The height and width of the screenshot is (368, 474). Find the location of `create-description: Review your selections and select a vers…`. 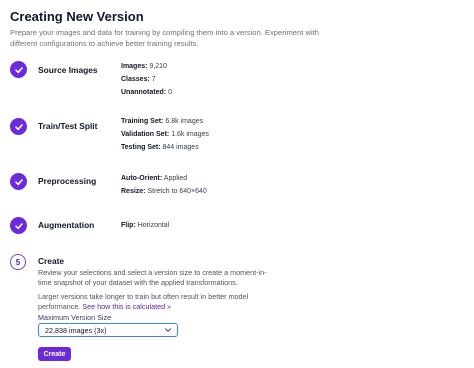

create-description: Review your selections and select a vers… is located at coordinates (152, 277).